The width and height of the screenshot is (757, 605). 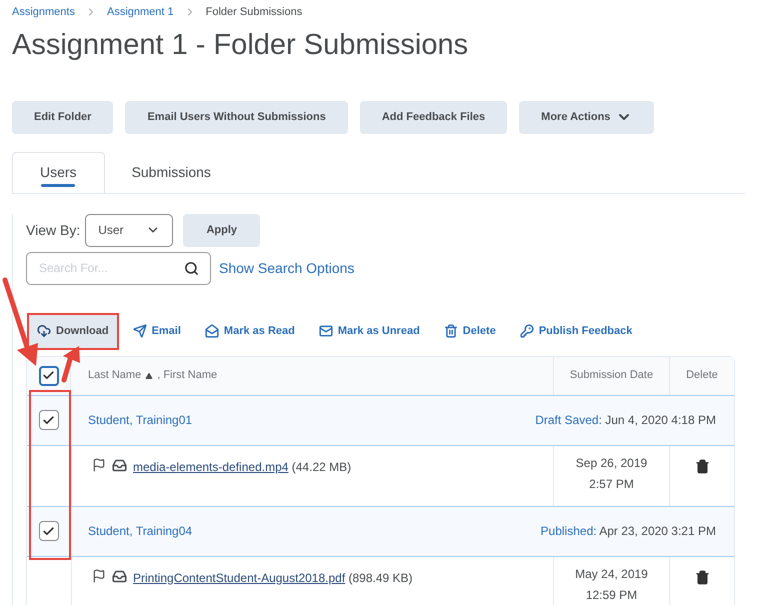 I want to click on action-button: Add Feedback Files, so click(x=434, y=117).